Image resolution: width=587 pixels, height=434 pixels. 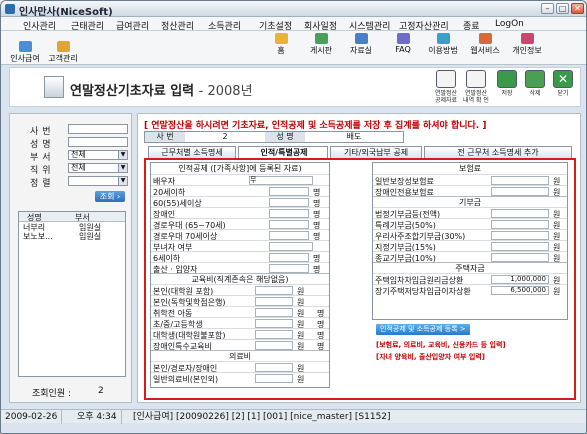 What do you see at coordinates (281, 44) in the screenshot?
I see `toolbar-home: 홈` at bounding box center [281, 44].